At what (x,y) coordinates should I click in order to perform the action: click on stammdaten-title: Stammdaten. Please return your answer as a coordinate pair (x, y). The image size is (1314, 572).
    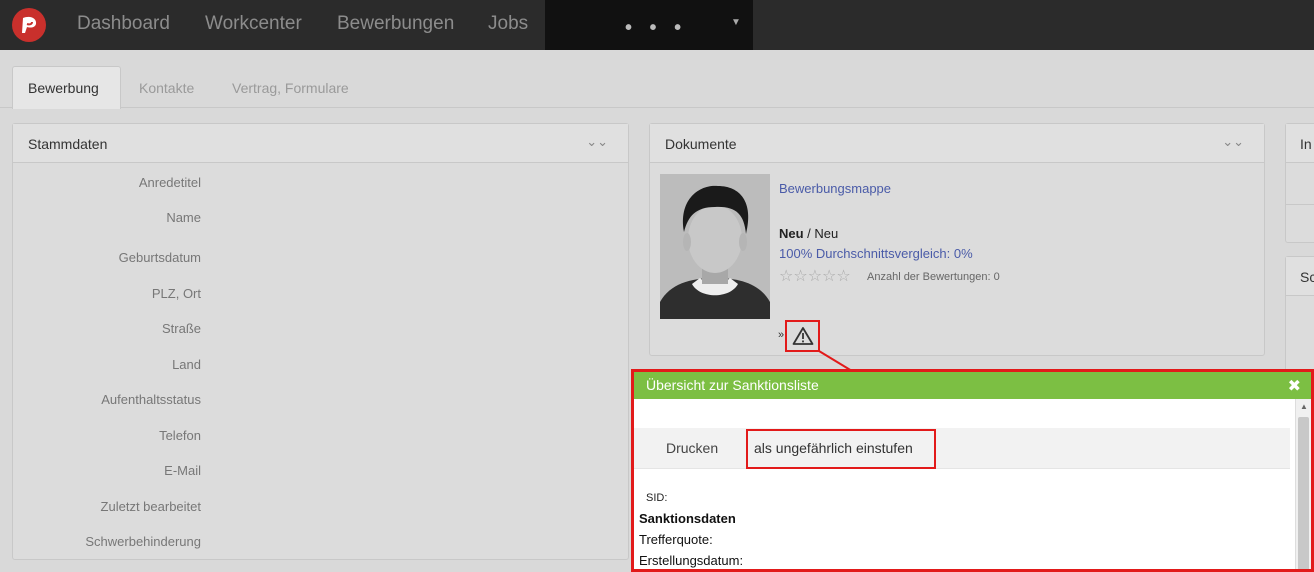
    Looking at the image, I should click on (68, 144).